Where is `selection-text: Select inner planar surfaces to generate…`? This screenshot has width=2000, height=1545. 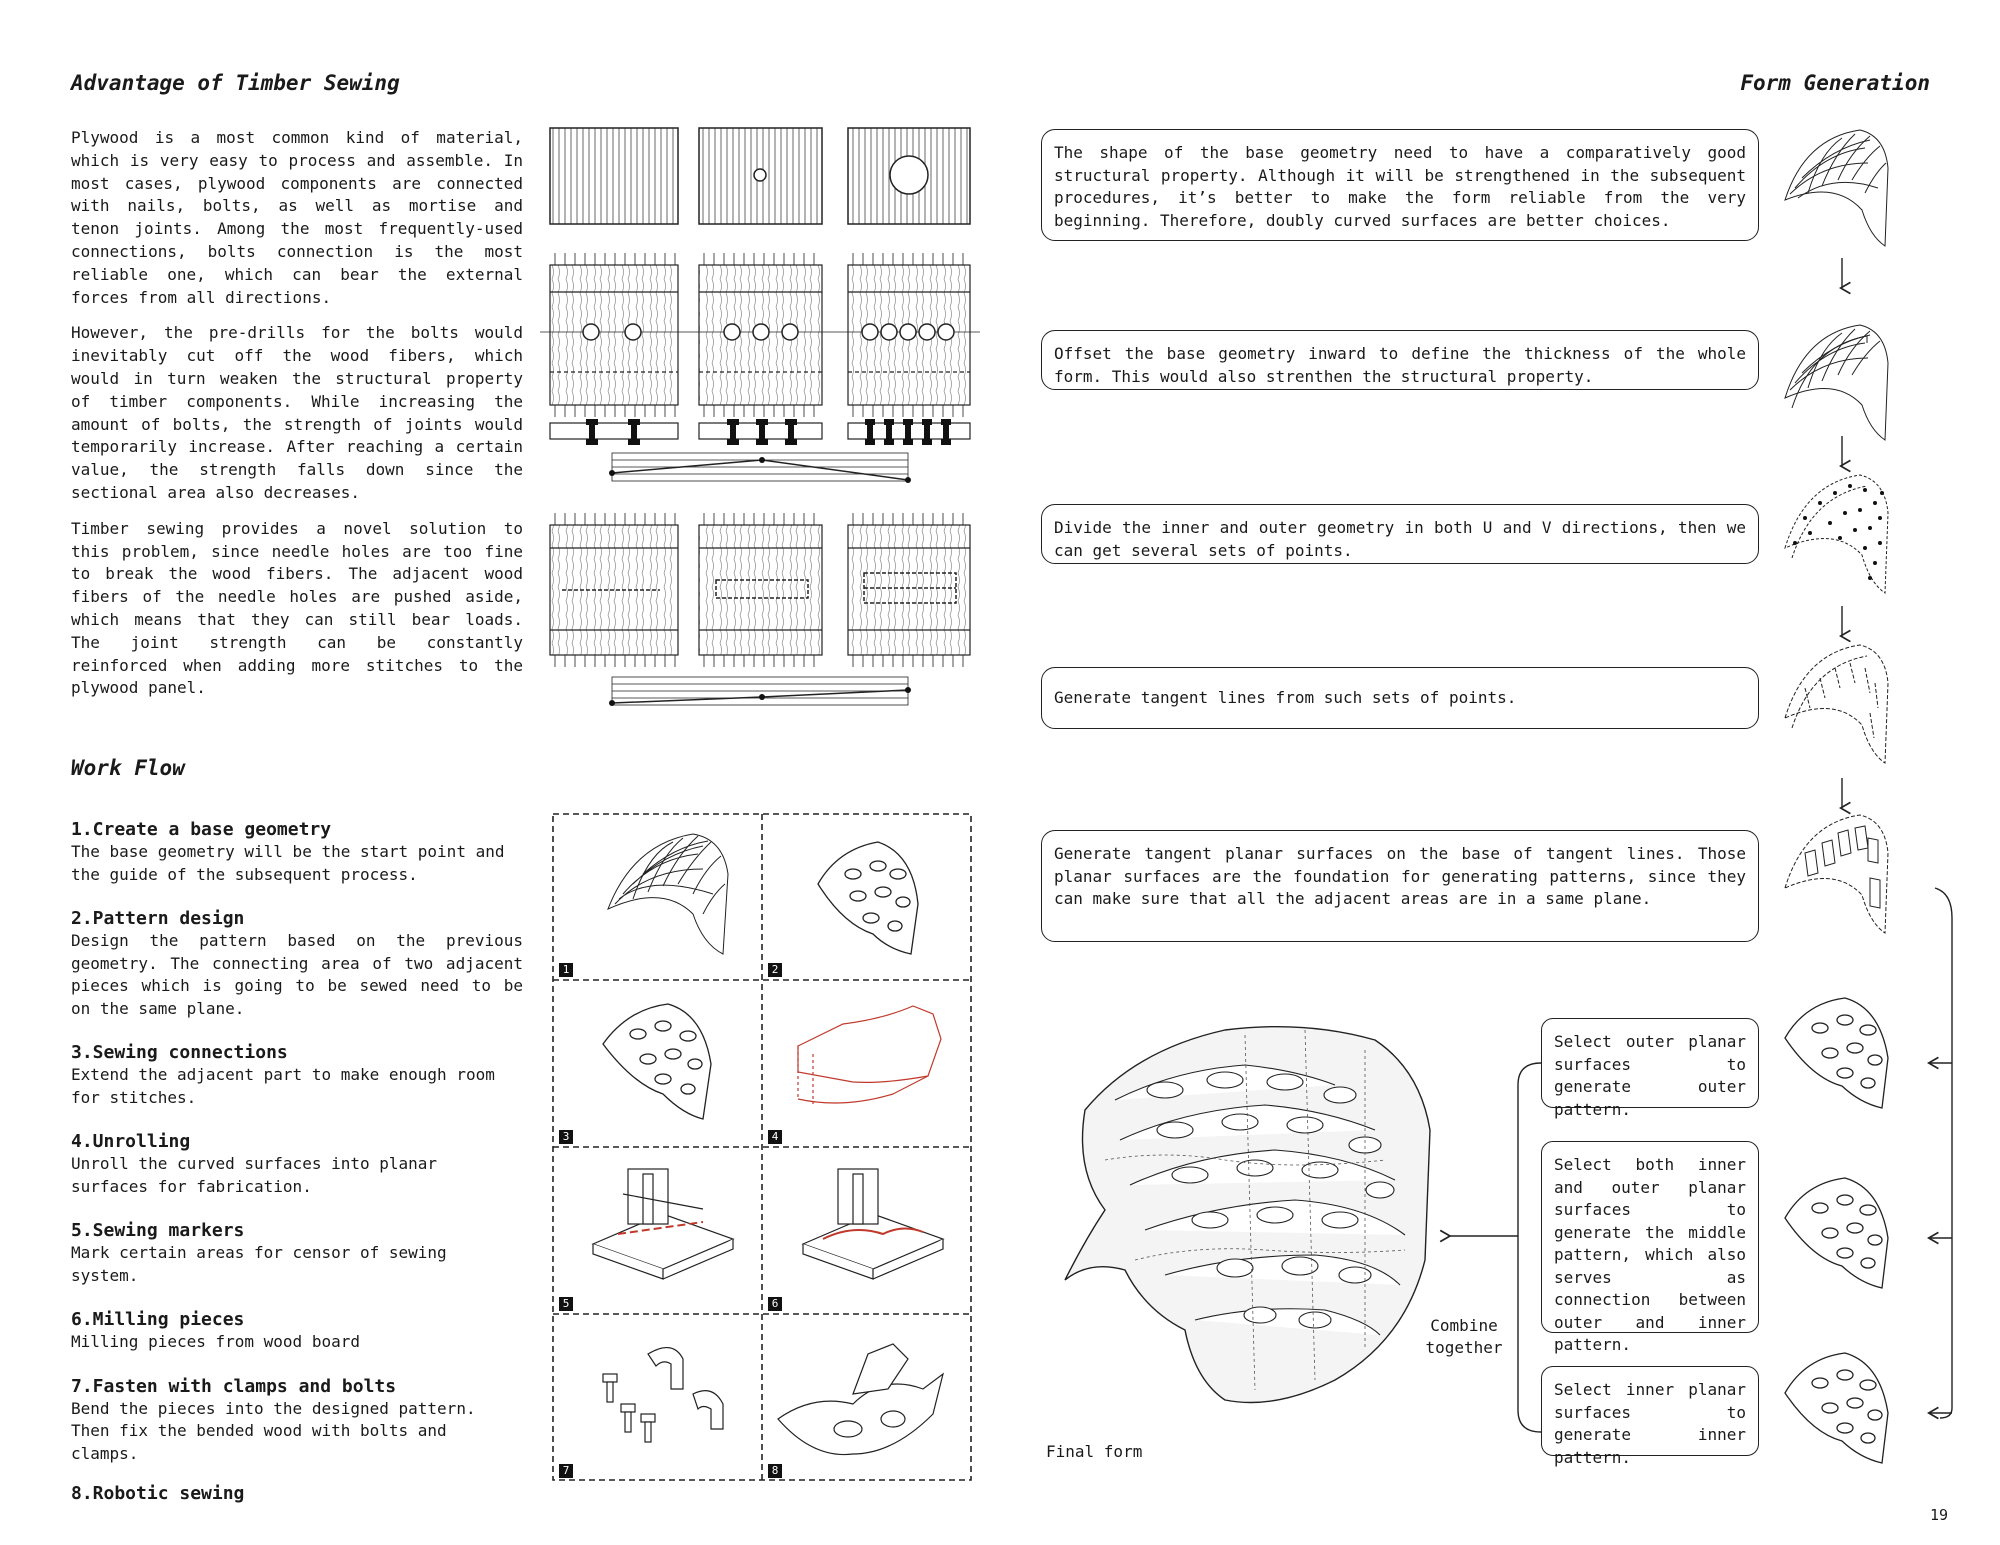 selection-text: Select inner planar surfaces to generate… is located at coordinates (1650, 1423).